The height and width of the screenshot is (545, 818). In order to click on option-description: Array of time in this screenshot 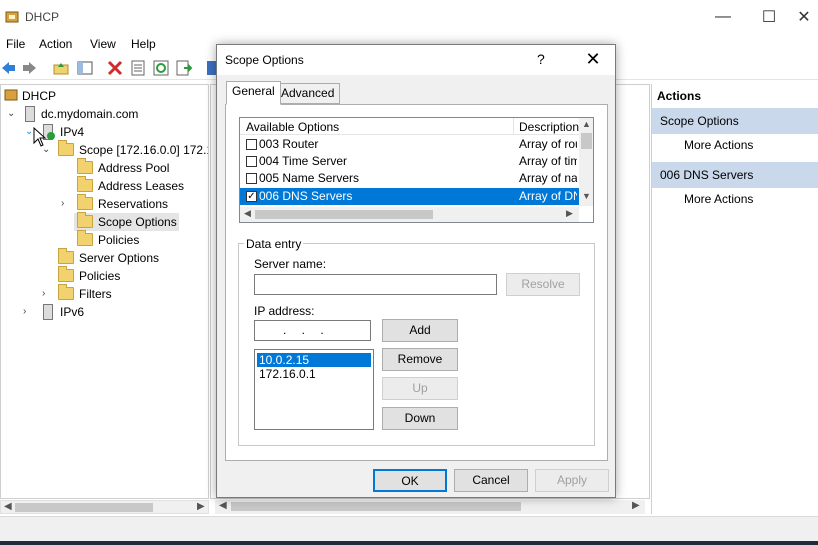, I will do `click(548, 161)`.